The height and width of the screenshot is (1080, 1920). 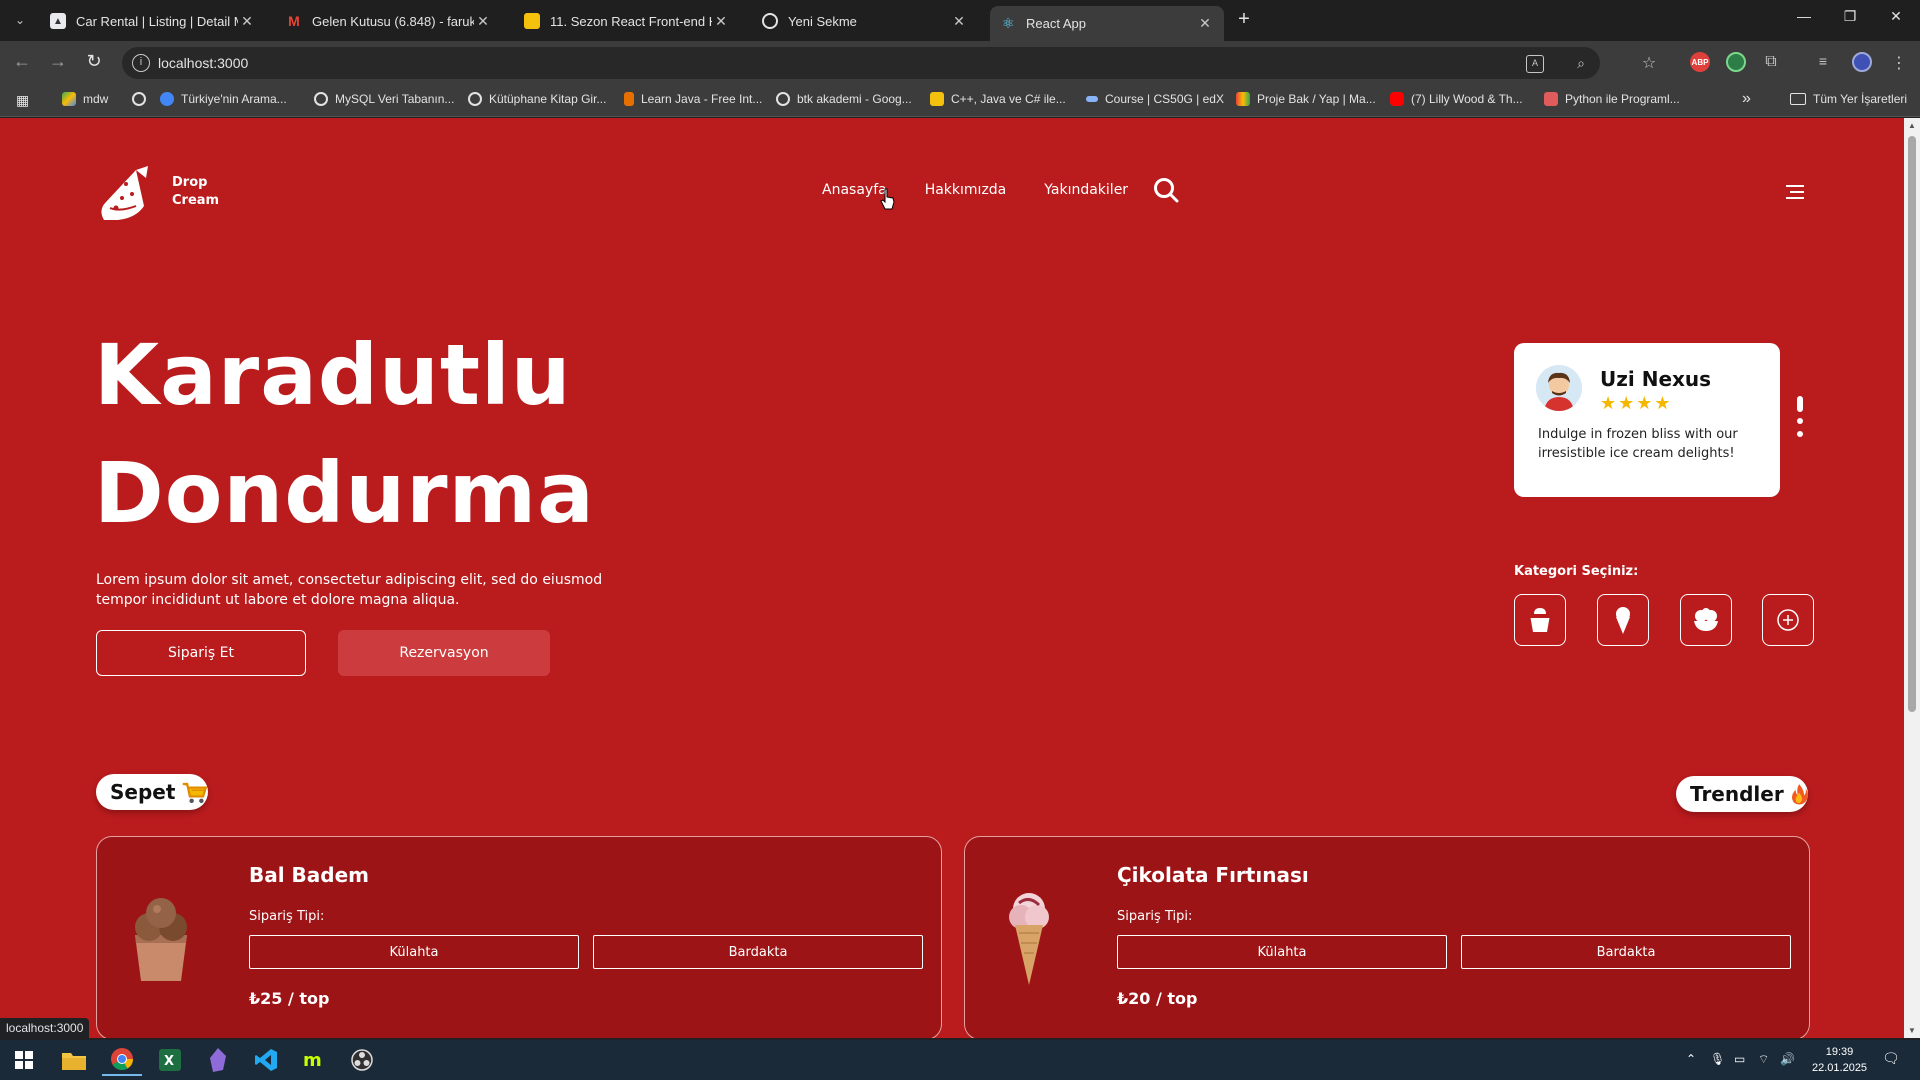 I want to click on extensions-puzzle-icon: ⧉, so click(x=1771, y=62).